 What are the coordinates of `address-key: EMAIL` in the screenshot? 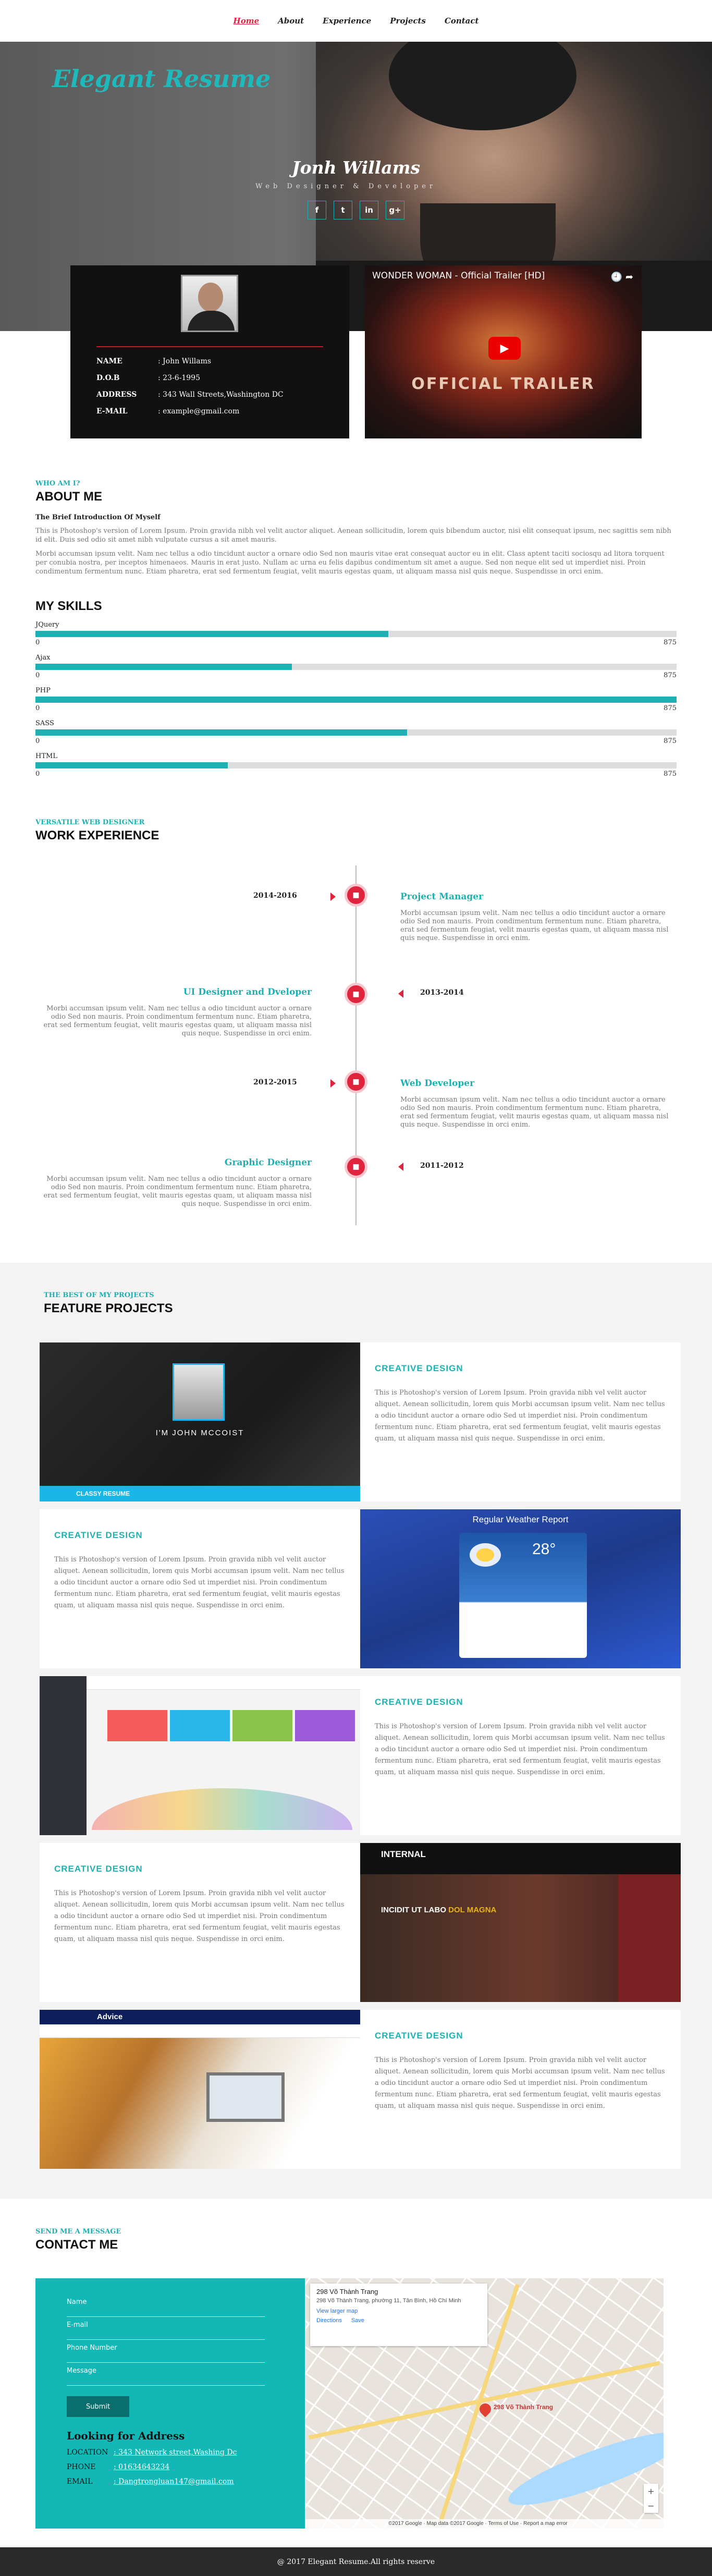 It's located at (80, 2481).